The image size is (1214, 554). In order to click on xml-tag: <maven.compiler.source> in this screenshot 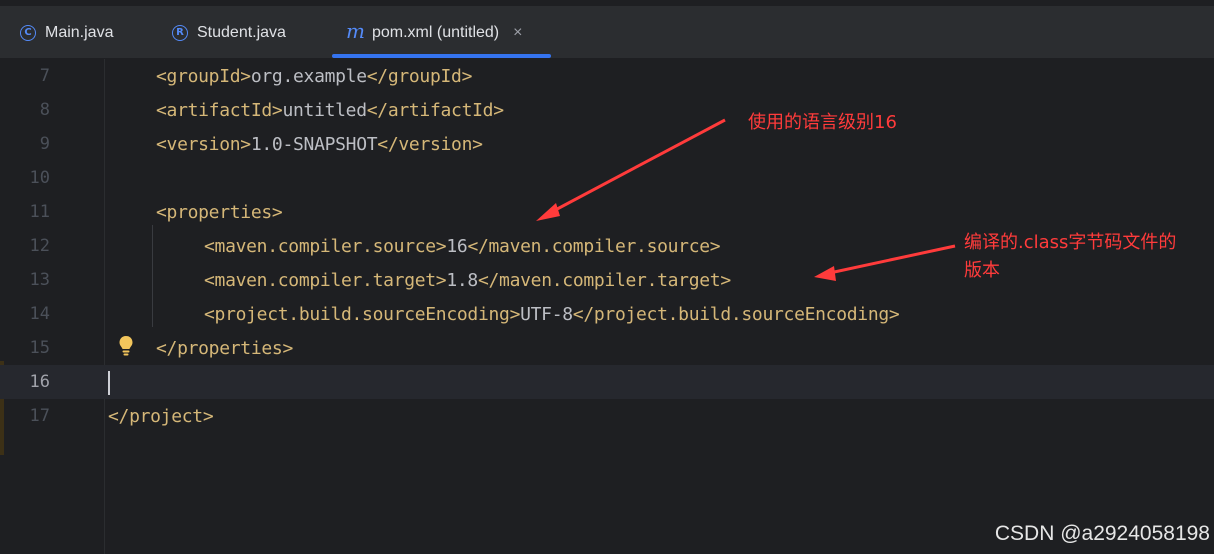, I will do `click(325, 246)`.